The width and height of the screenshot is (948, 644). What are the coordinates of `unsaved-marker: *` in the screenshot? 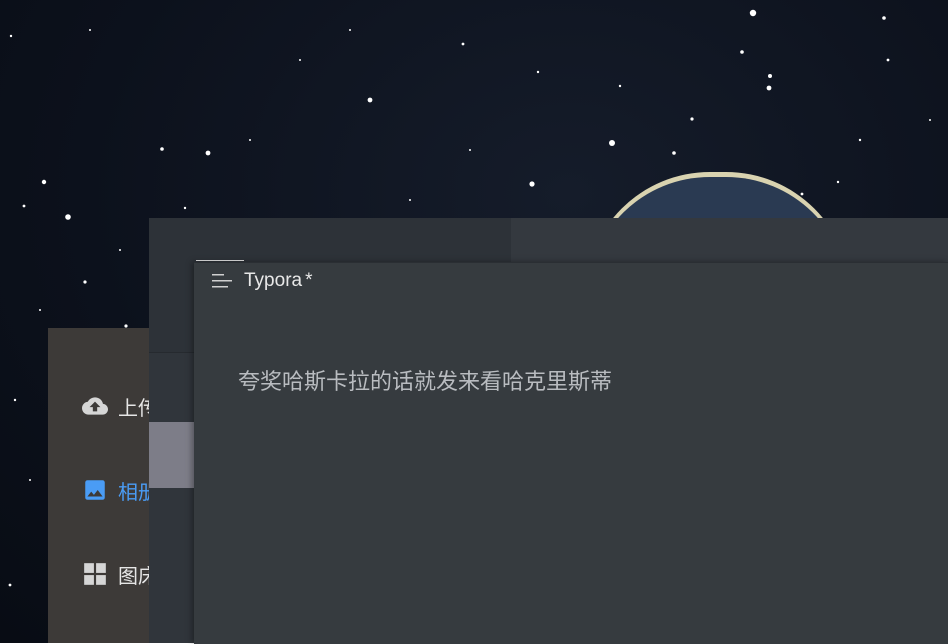 It's located at (309, 280).